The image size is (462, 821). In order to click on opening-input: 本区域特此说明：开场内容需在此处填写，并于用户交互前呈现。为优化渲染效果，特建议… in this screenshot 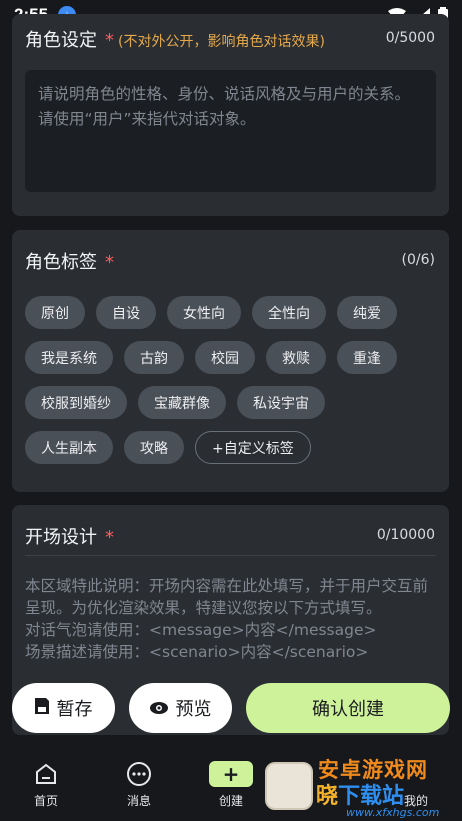, I will do `click(230, 619)`.